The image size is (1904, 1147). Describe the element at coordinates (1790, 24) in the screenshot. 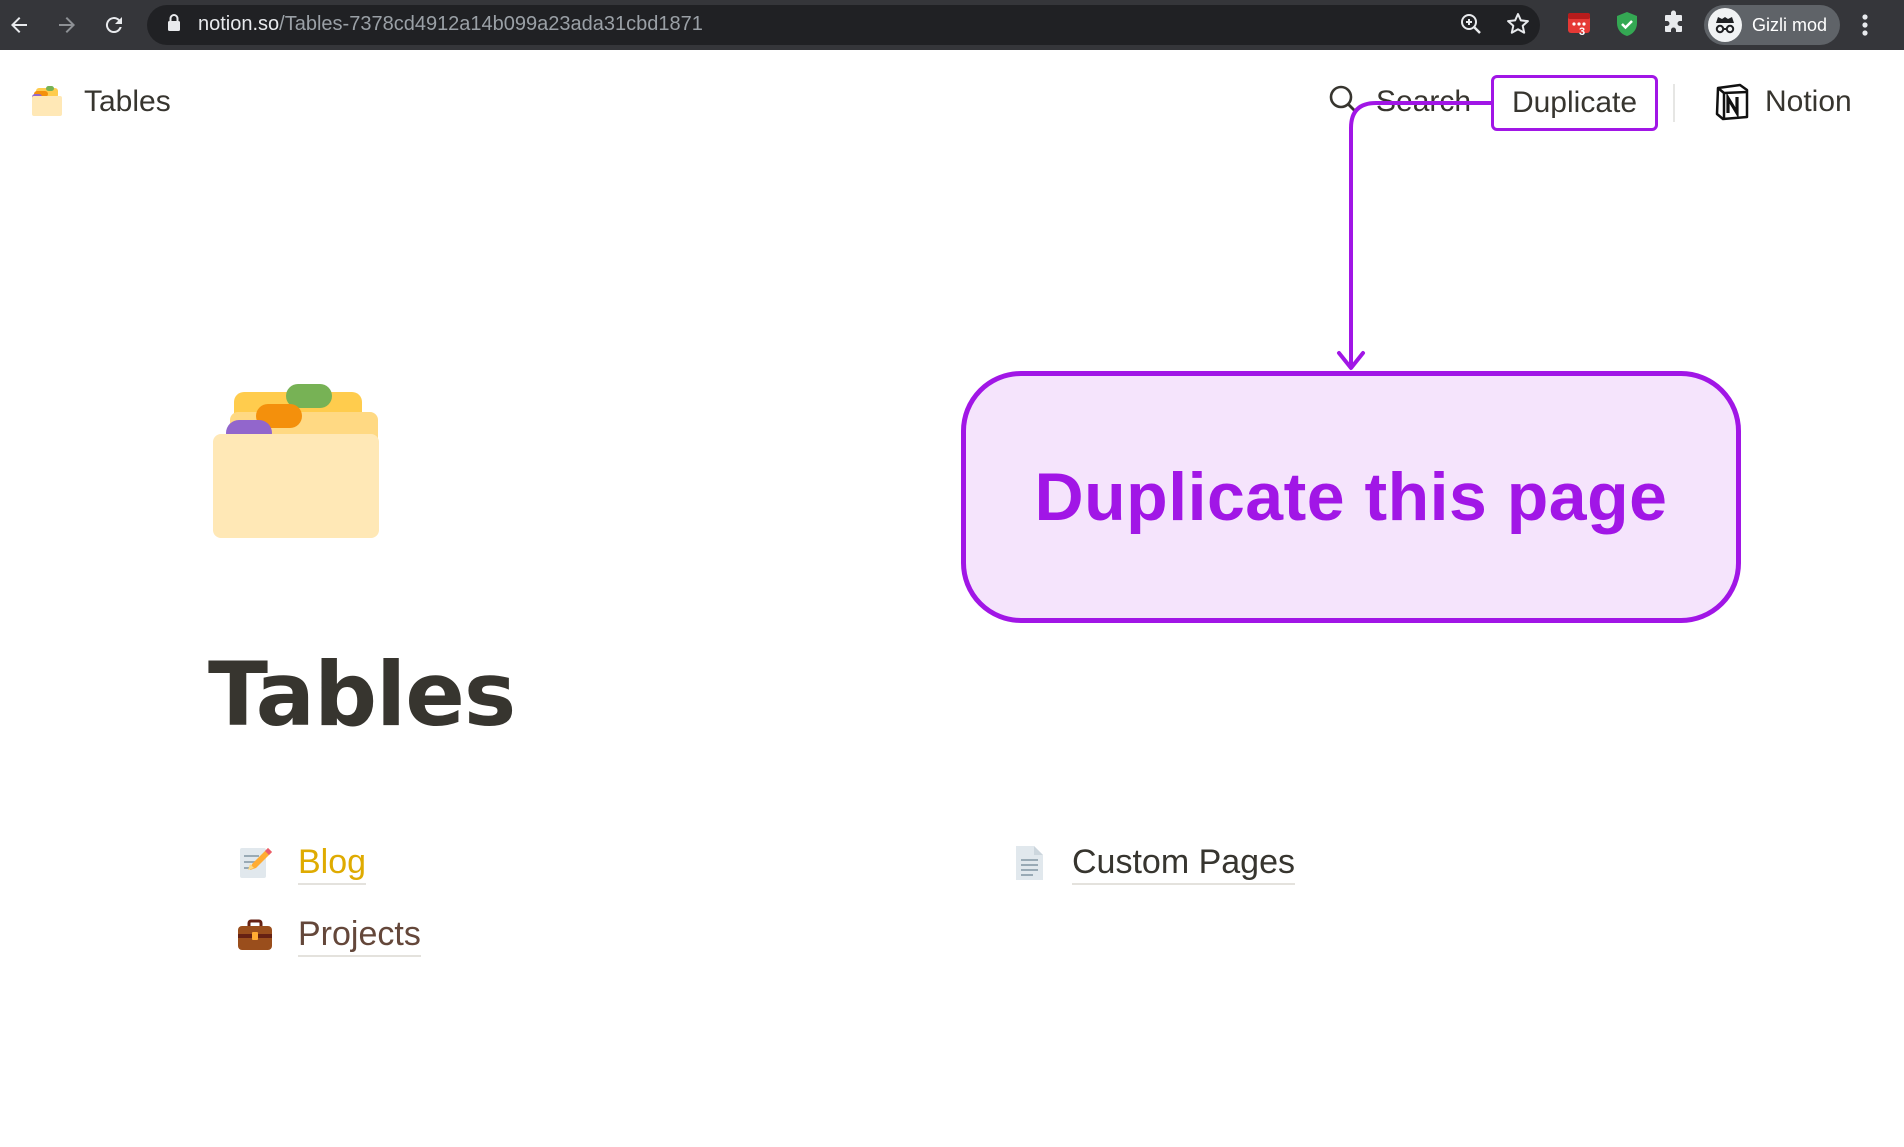

I see `profile-label: Gizli mod` at that location.